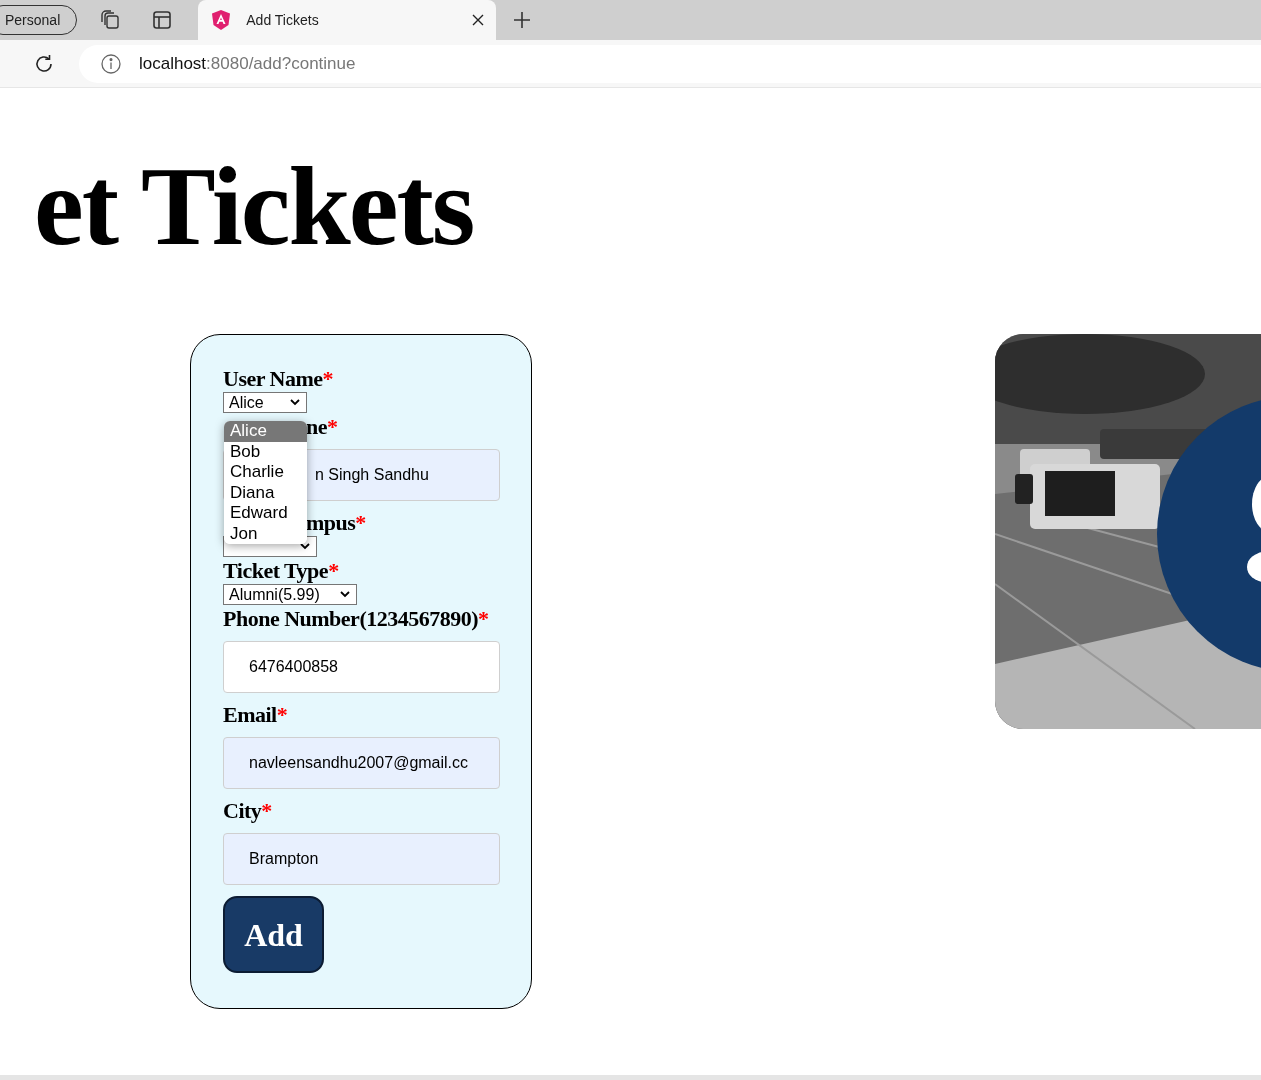 This screenshot has height=1080, width=1261. Describe the element at coordinates (273, 934) in the screenshot. I see `add-button: Add` at that location.